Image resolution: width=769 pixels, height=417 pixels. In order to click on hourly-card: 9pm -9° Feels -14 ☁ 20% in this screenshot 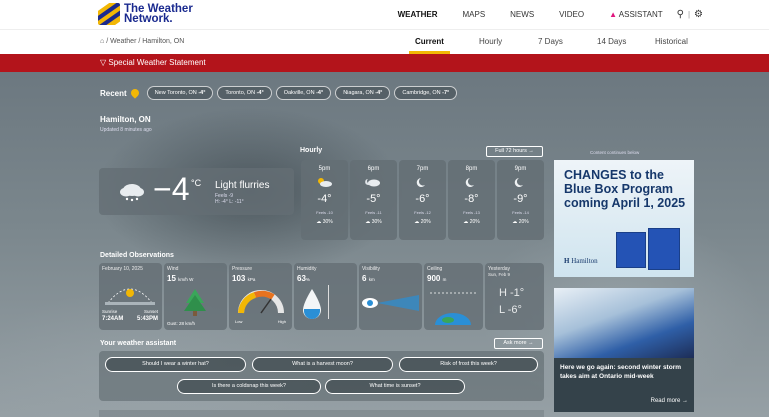, I will do `click(520, 200)`.